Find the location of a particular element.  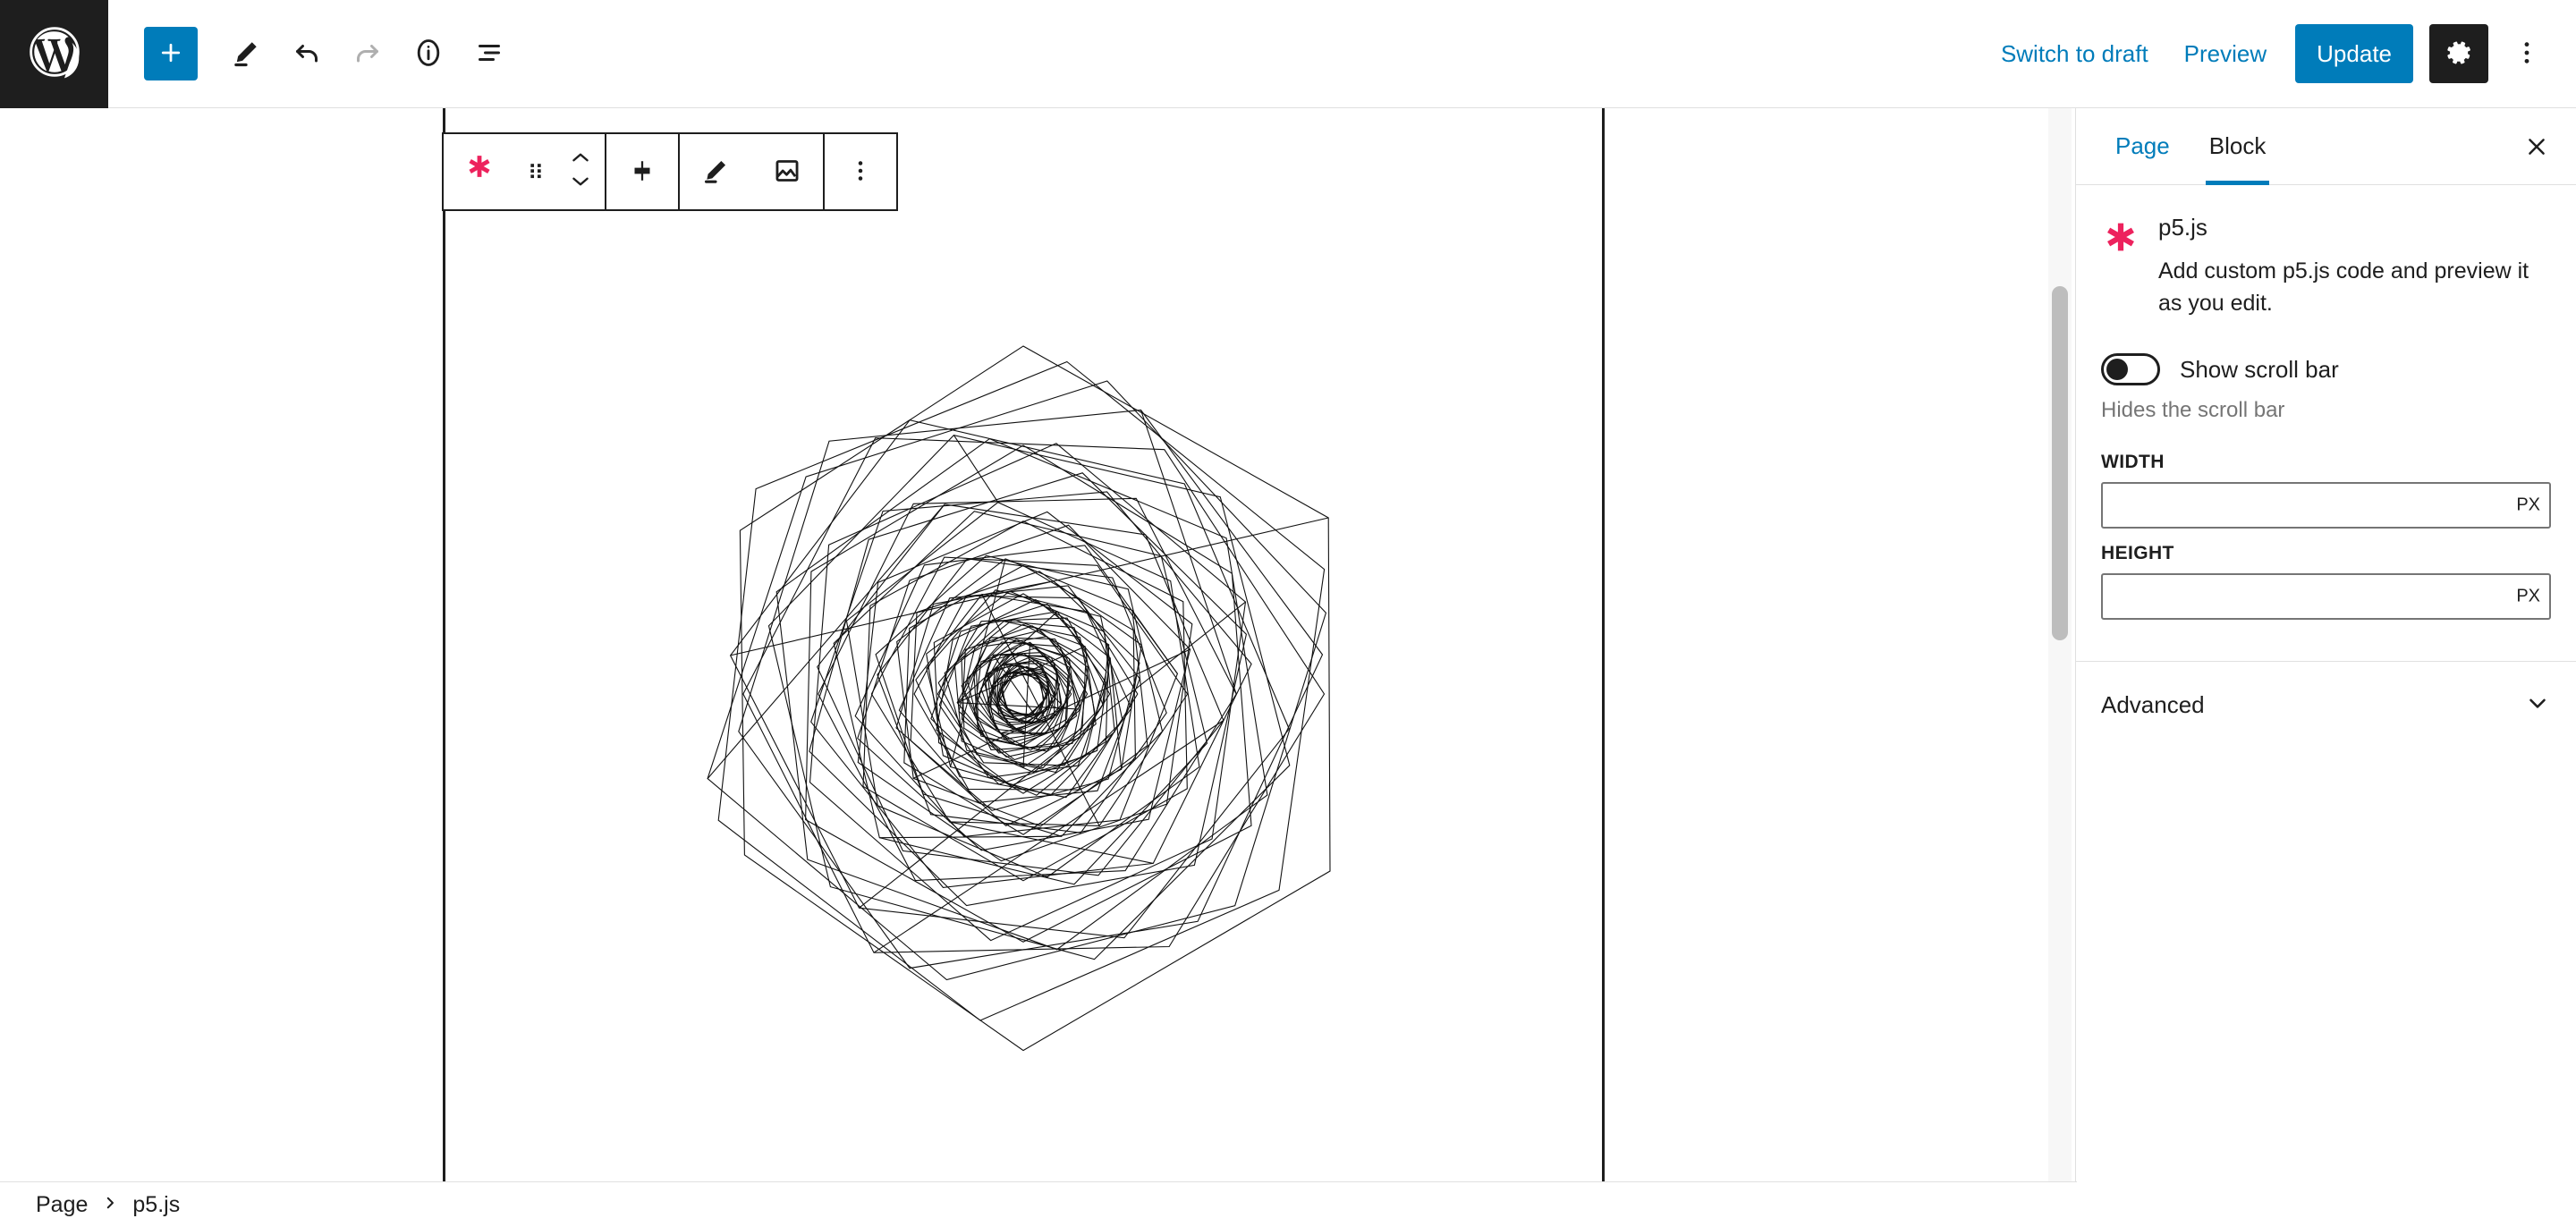

undo-button is located at coordinates (306, 53).